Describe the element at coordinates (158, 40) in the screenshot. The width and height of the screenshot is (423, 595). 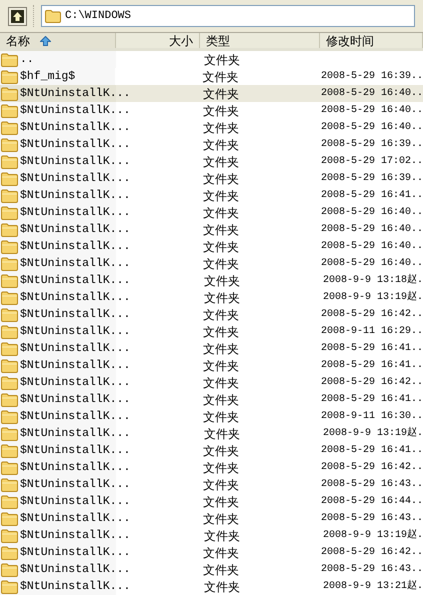
I see `column-header: 大小` at that location.